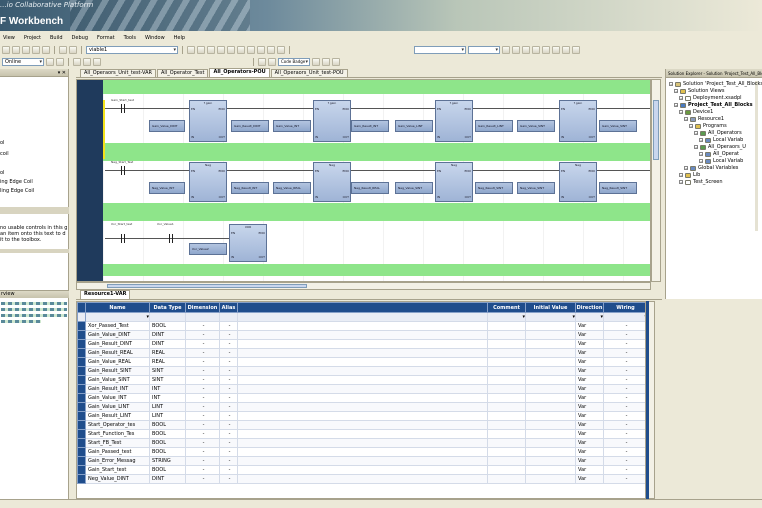 The height and width of the screenshot is (508, 762). What do you see at coordinates (167, 188) in the screenshot?
I see `variable-box: Neg_Value_INT` at bounding box center [167, 188].